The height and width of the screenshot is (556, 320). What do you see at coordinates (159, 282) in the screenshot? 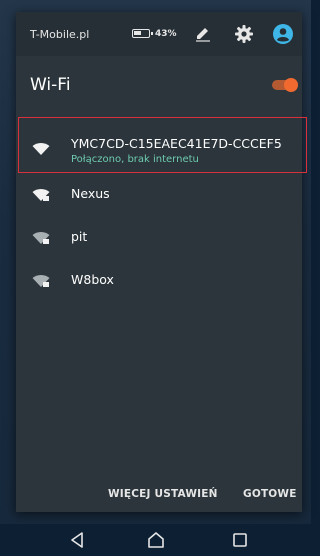
I see `network-item: W8box` at bounding box center [159, 282].